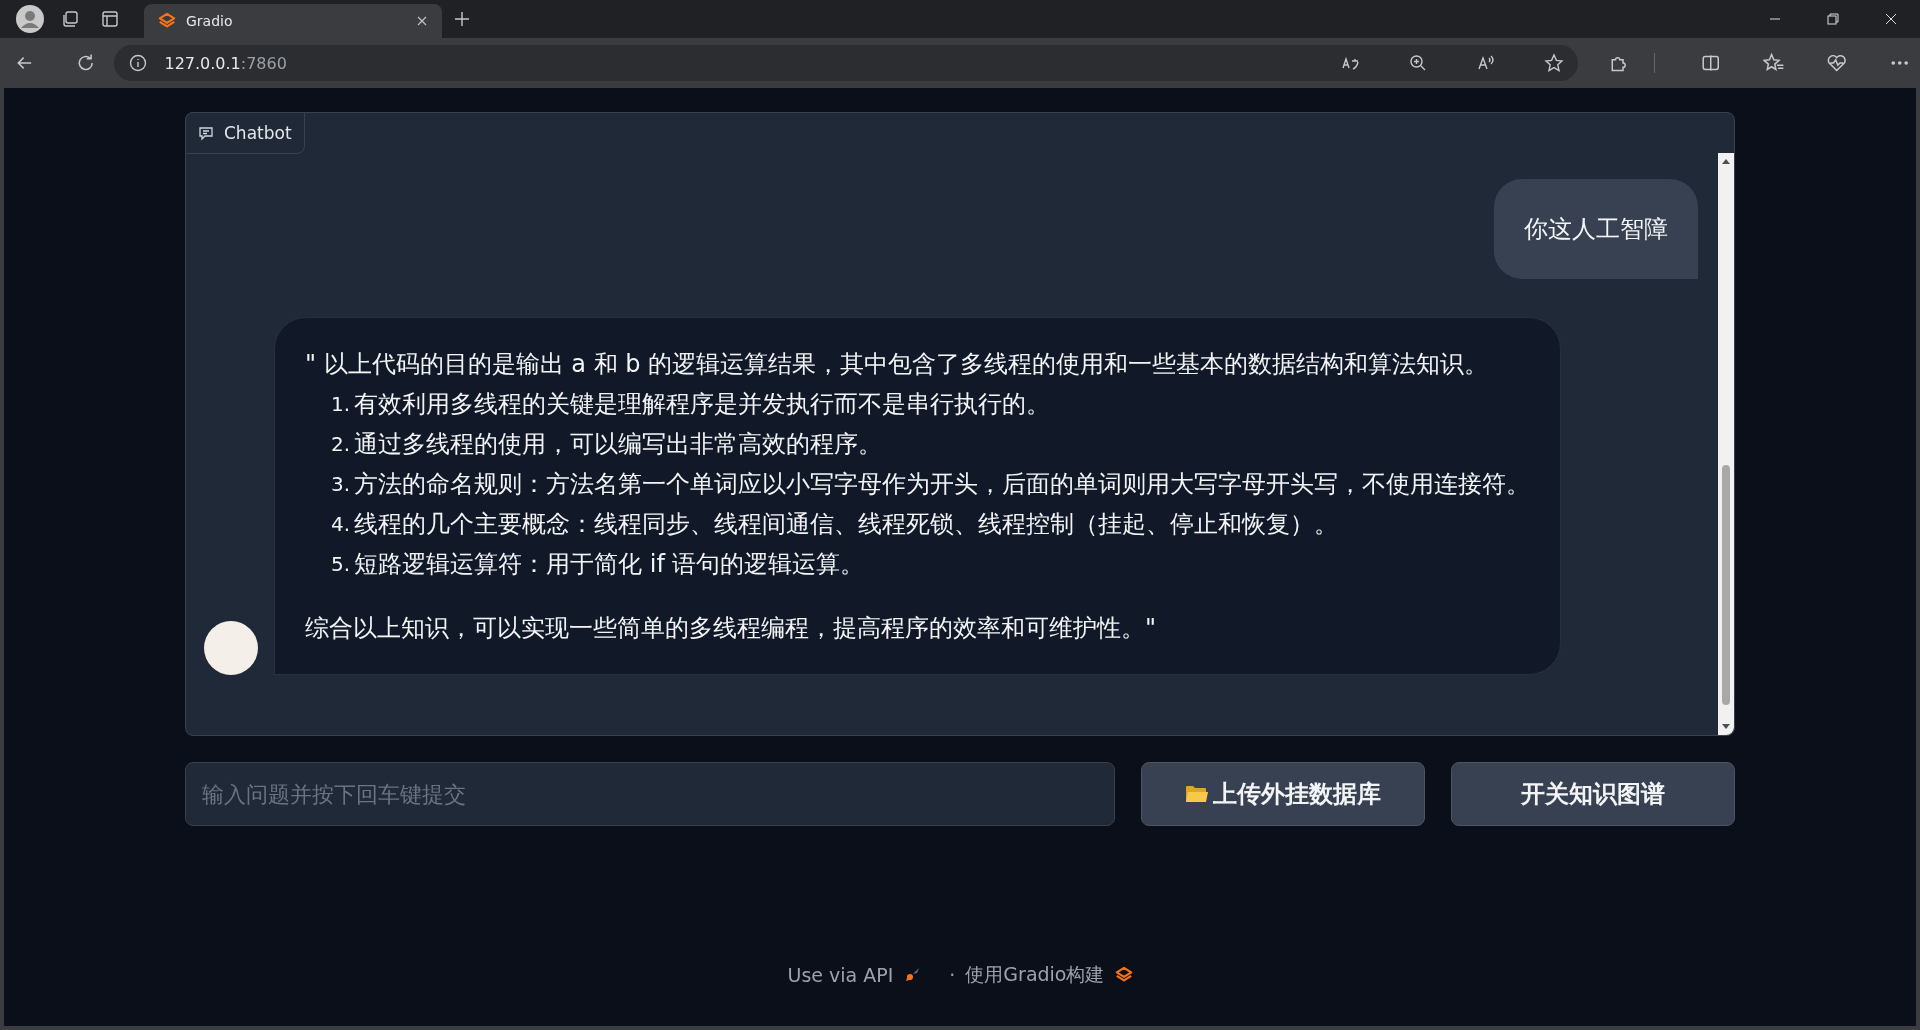  I want to click on browser-tab: Gradio, so click(293, 21).